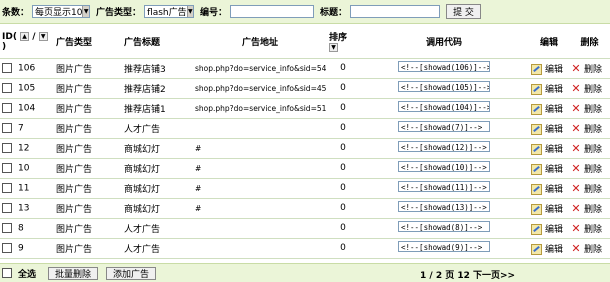  I want to click on call-code-field: <!--[showad(104)]-->, so click(444, 106).